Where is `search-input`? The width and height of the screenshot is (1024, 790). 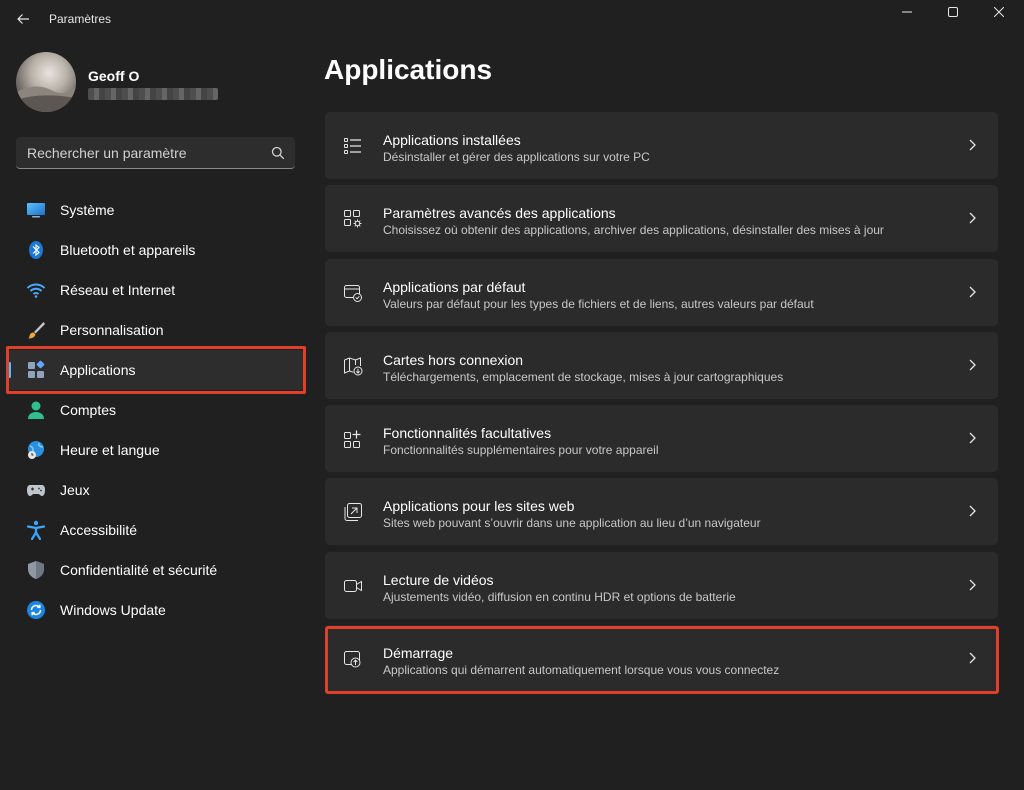
search-input is located at coordinates (141, 152).